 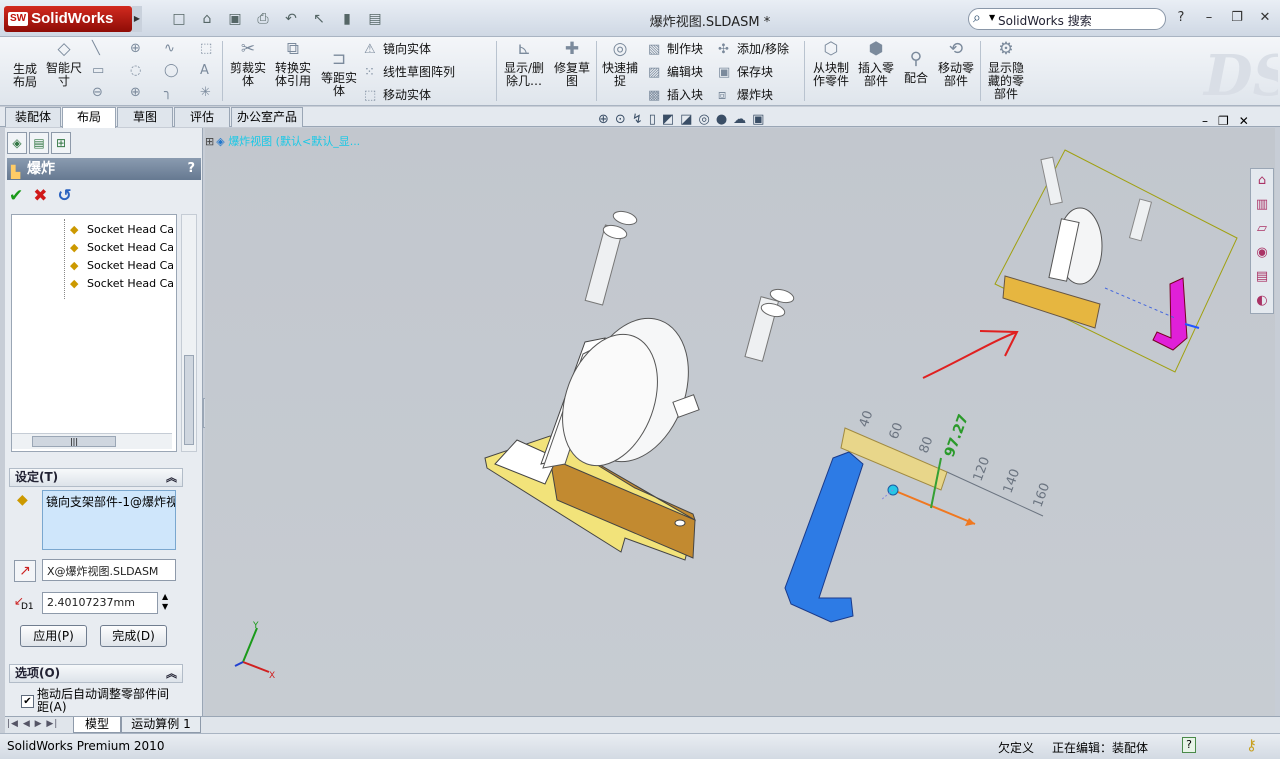 What do you see at coordinates (17, 143) in the screenshot?
I see `feature-manager-tab-icon: ◈` at bounding box center [17, 143].